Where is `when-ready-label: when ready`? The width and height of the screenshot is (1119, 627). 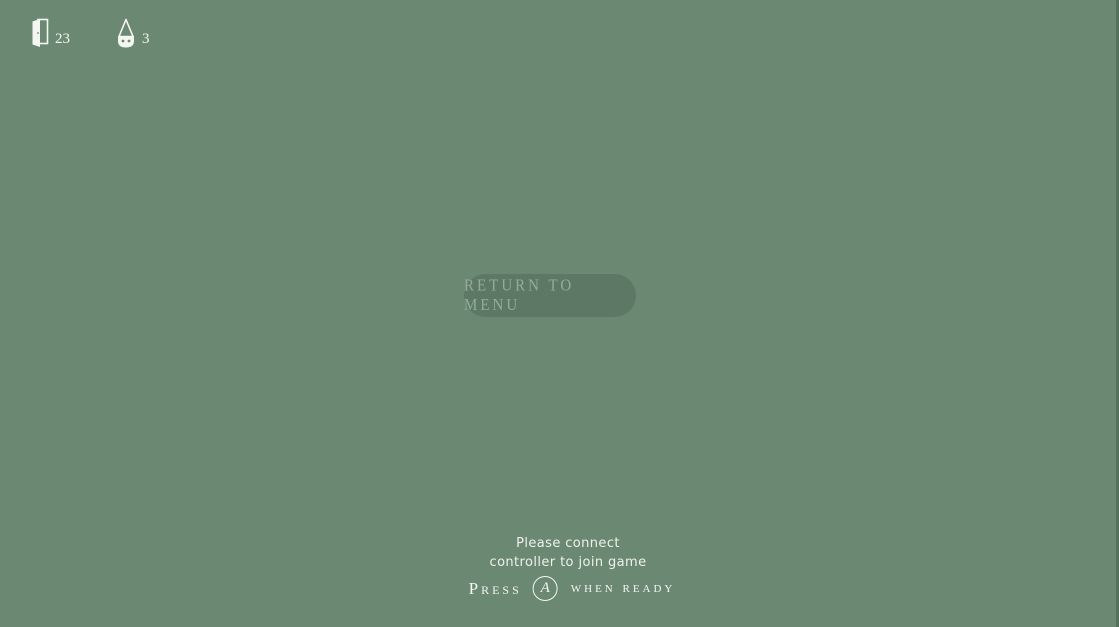 when-ready-label: when ready is located at coordinates (623, 588).